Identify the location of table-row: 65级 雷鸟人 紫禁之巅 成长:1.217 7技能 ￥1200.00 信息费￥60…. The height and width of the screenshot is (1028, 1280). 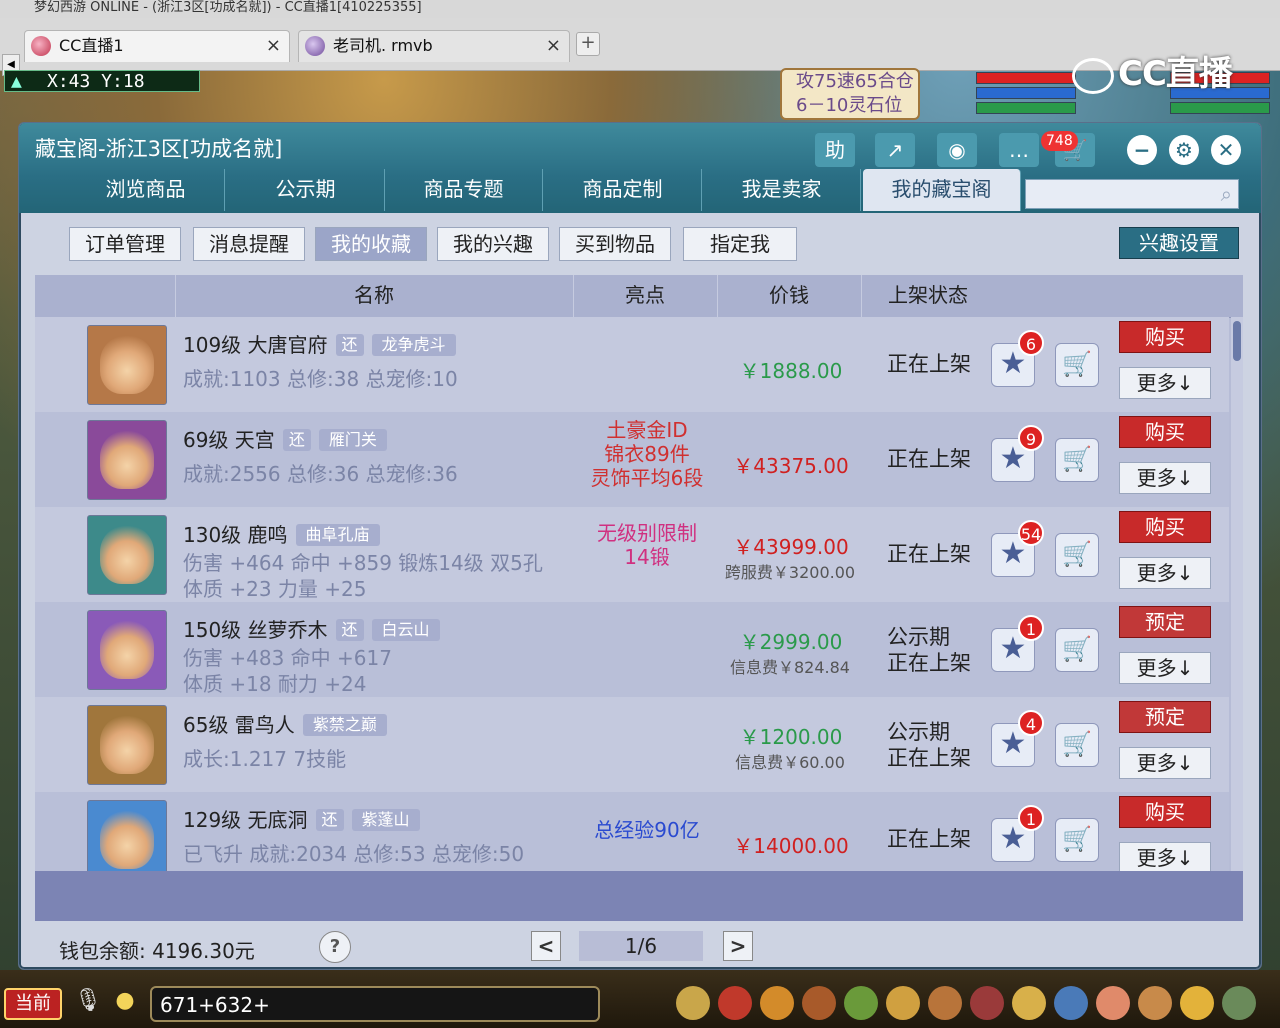
(632, 744).